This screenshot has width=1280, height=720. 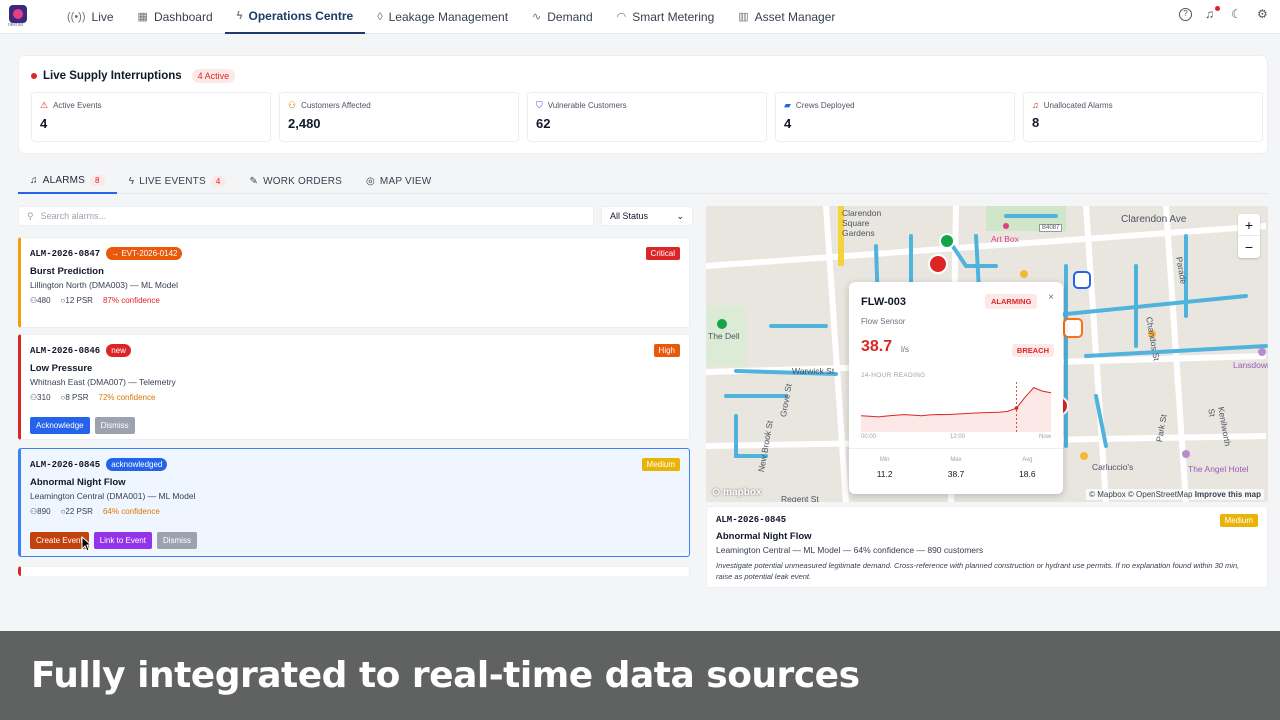 I want to click on stat-value: 18.6, so click(x=1027, y=474).